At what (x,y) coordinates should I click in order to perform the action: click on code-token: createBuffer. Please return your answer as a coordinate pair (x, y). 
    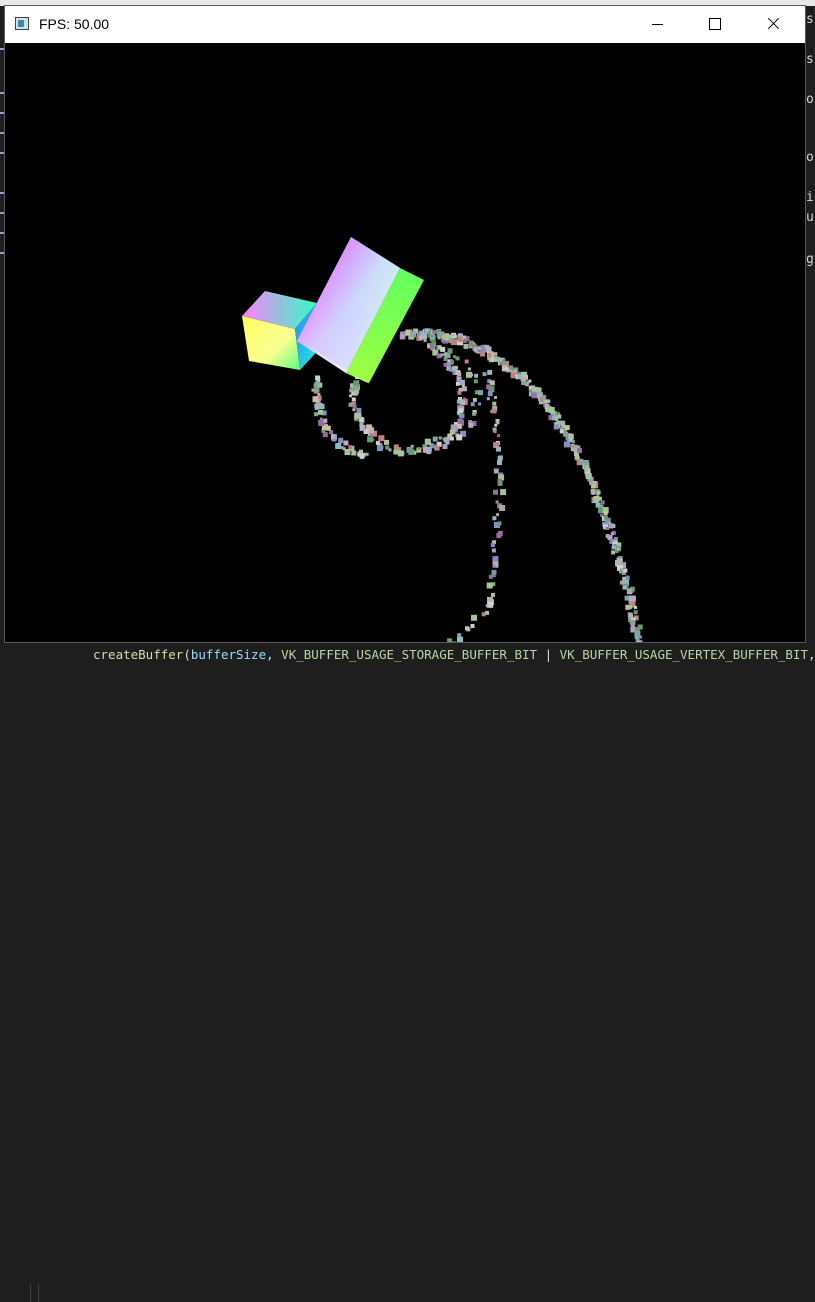
    Looking at the image, I should click on (138, 654).